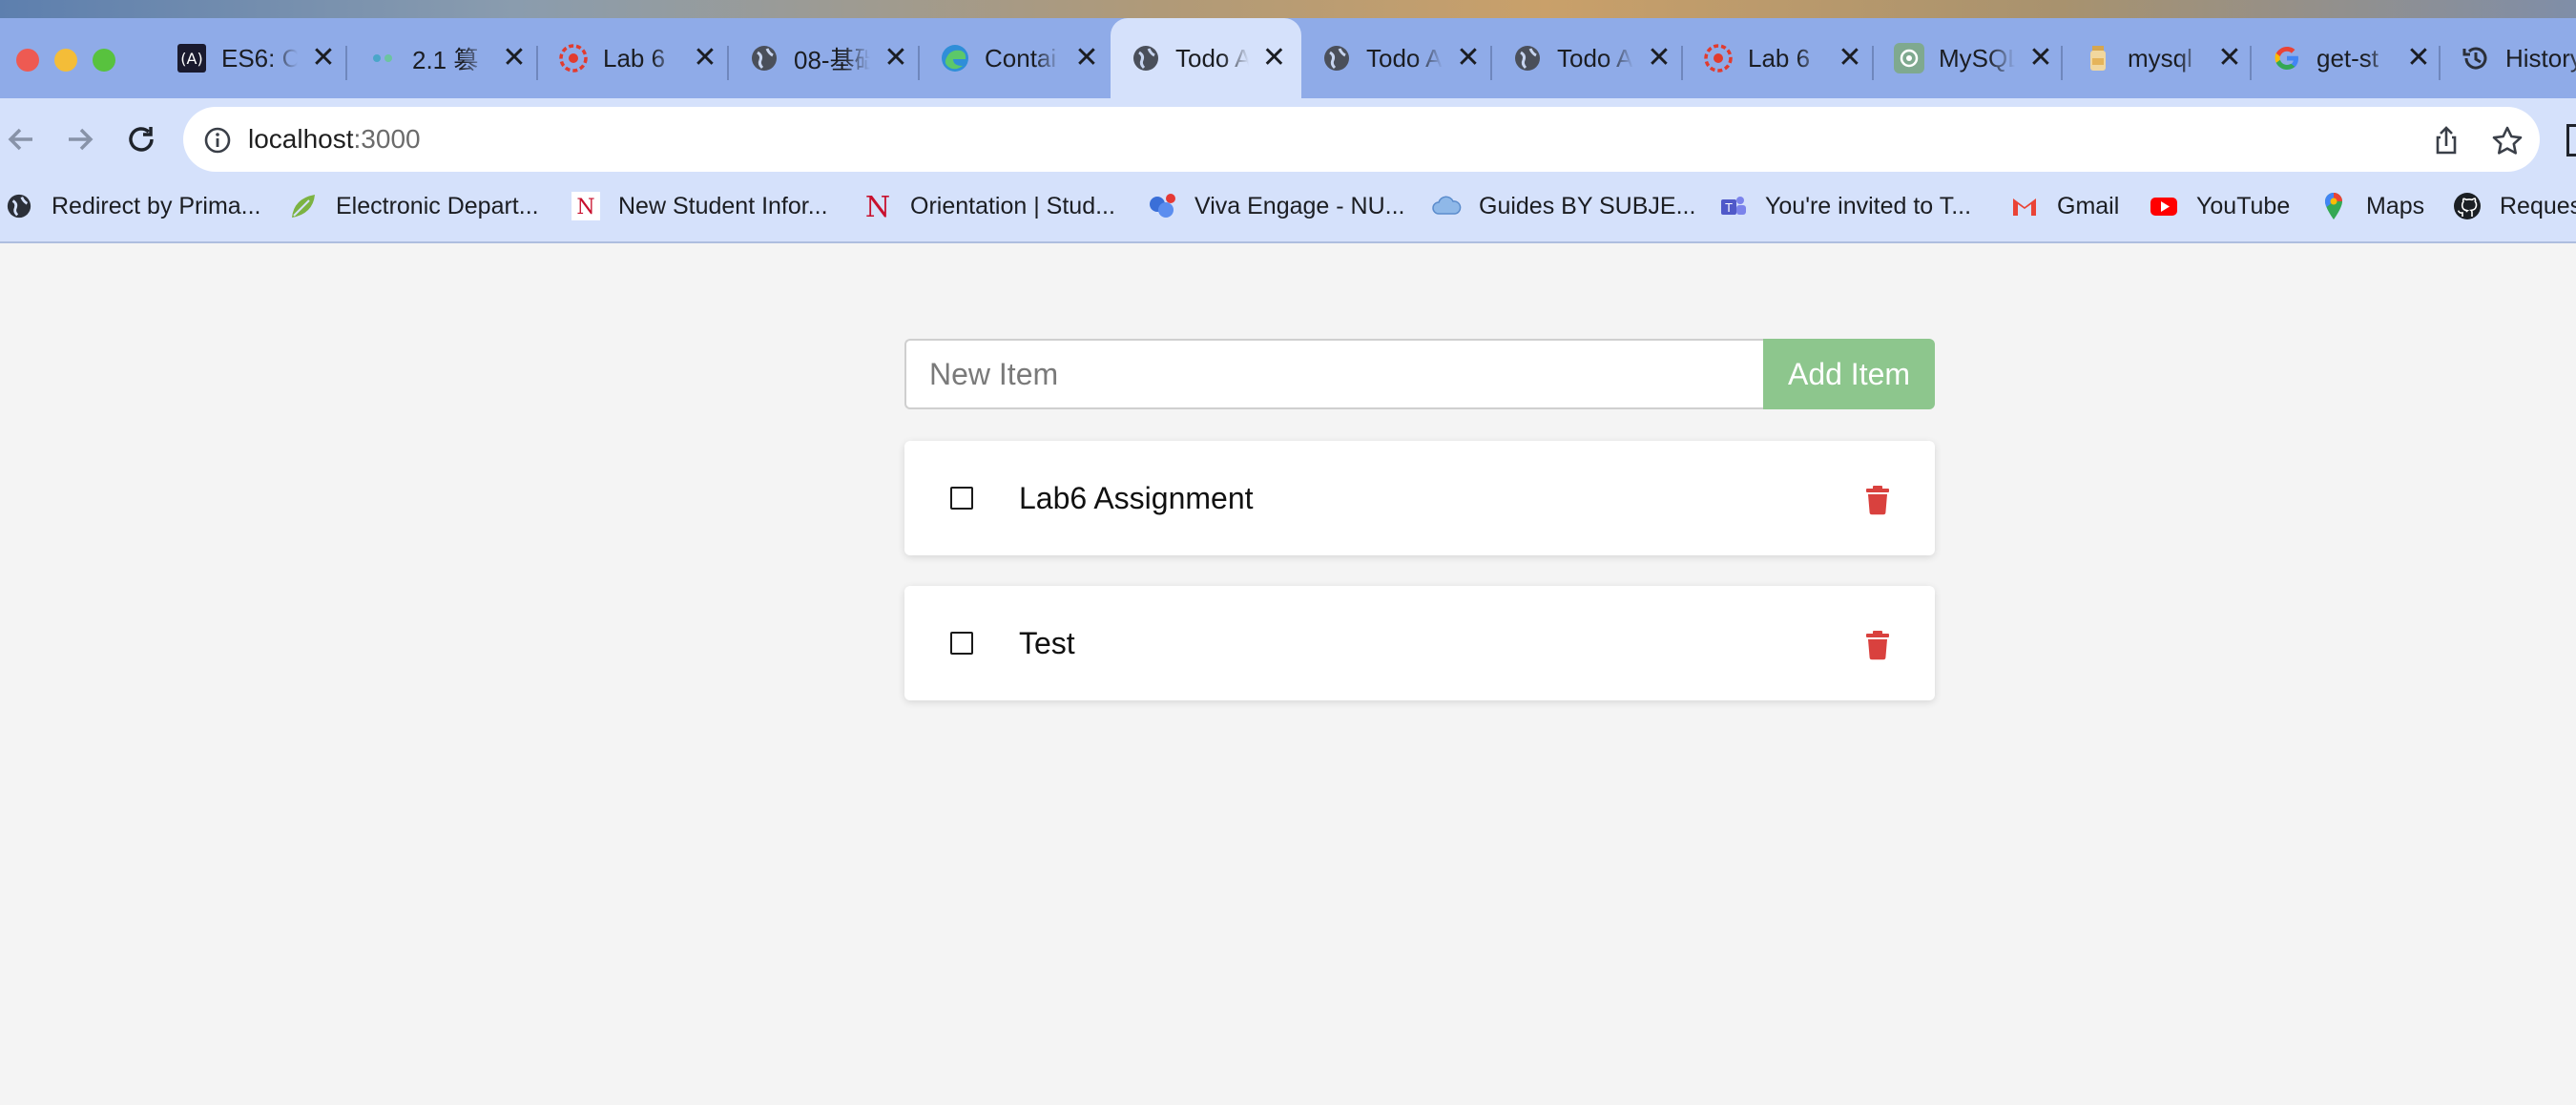 This screenshot has width=2576, height=1105. Describe the element at coordinates (2571, 140) in the screenshot. I see `side-panel-icon` at that location.